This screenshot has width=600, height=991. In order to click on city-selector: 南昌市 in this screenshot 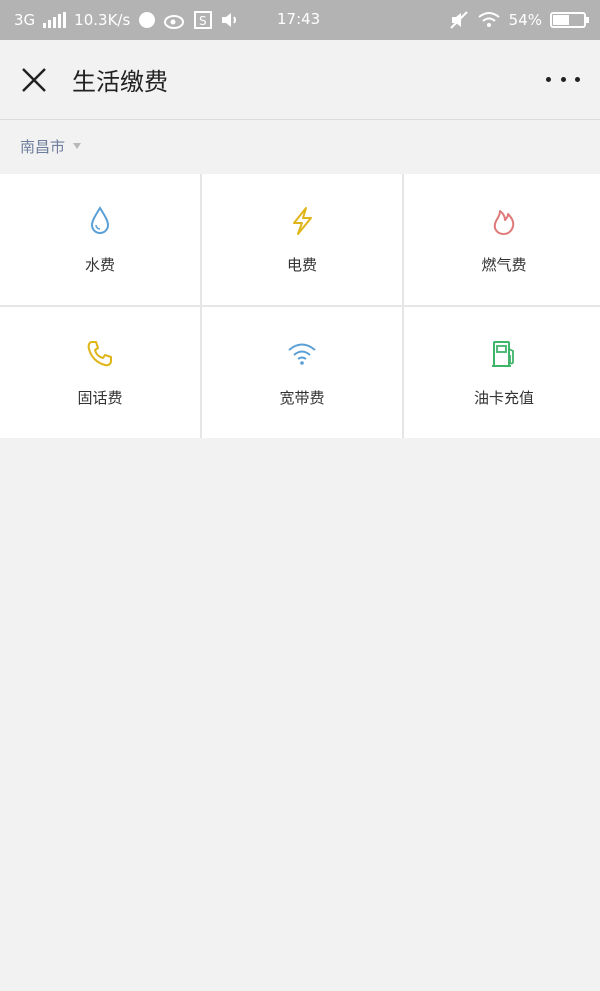, I will do `click(51, 146)`.